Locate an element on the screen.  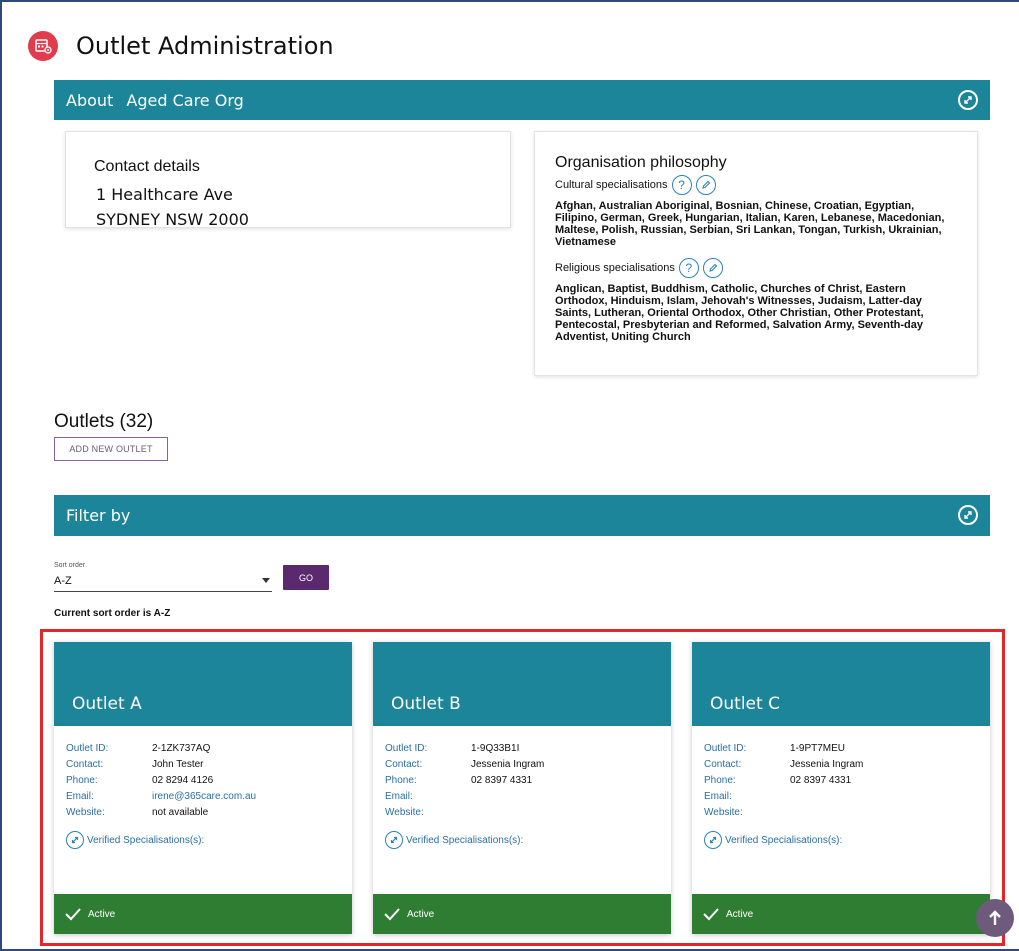
outlet-id: 1-9PT7MEU is located at coordinates (818, 748).